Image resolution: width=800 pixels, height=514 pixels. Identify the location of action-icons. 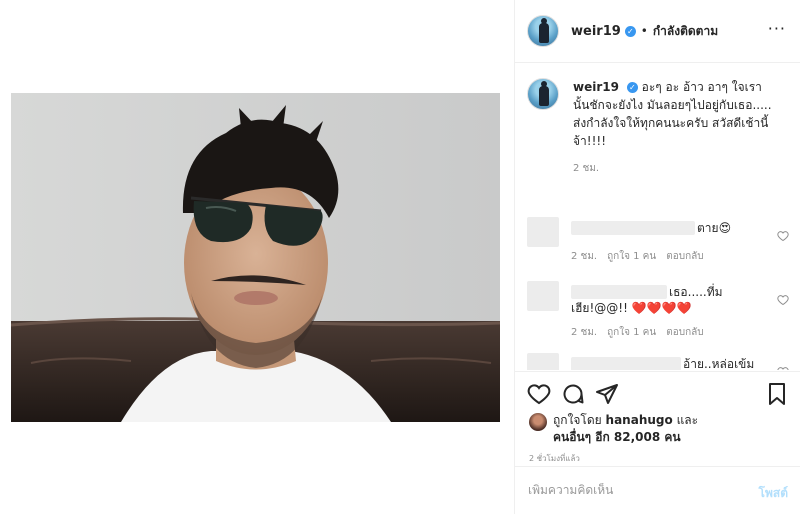
(658, 394).